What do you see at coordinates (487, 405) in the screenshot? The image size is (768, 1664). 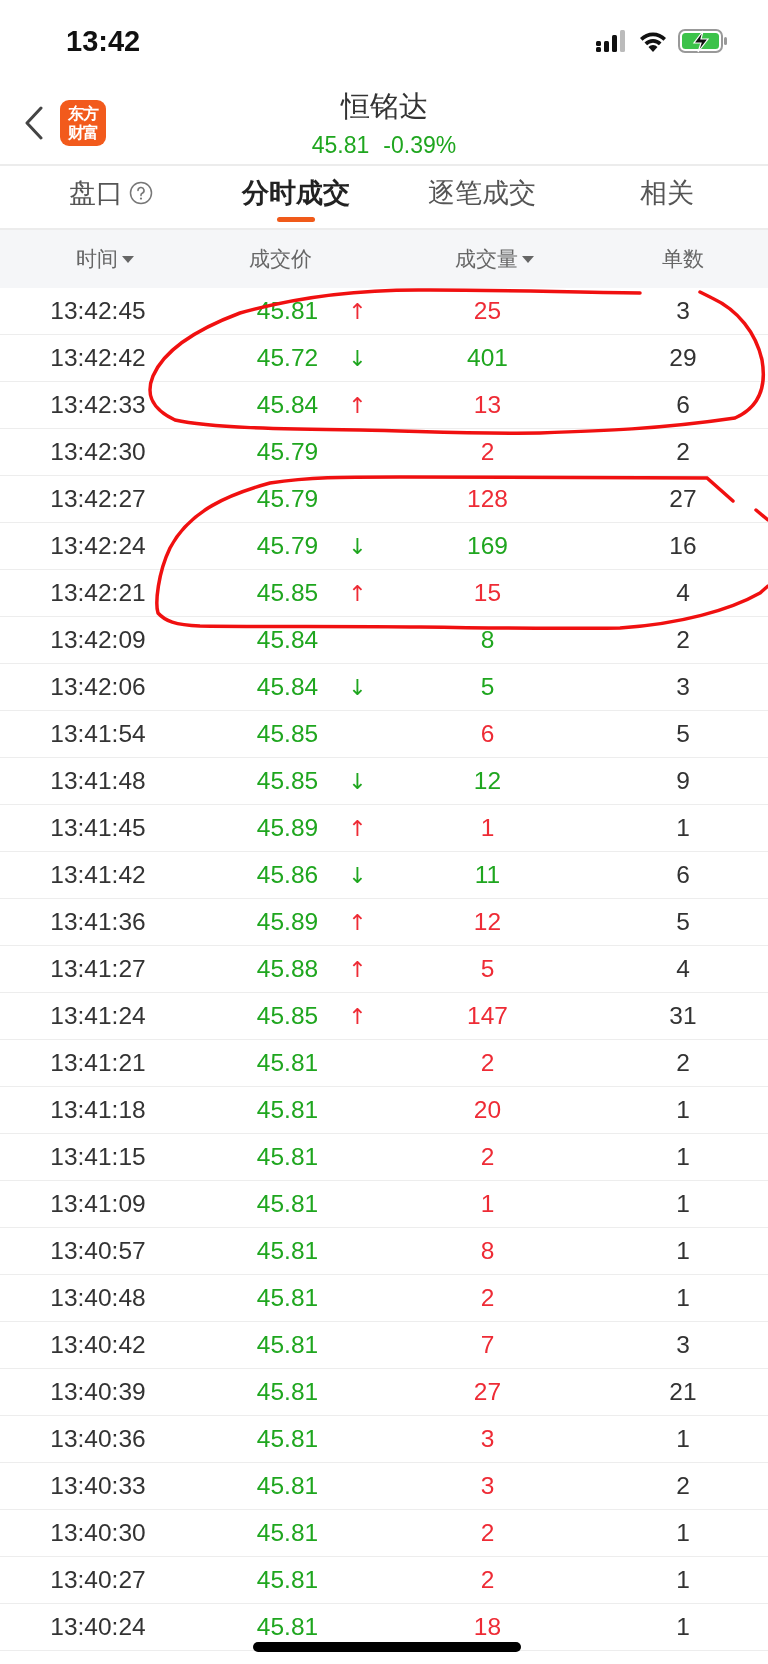 I see `volume-cell: 13` at bounding box center [487, 405].